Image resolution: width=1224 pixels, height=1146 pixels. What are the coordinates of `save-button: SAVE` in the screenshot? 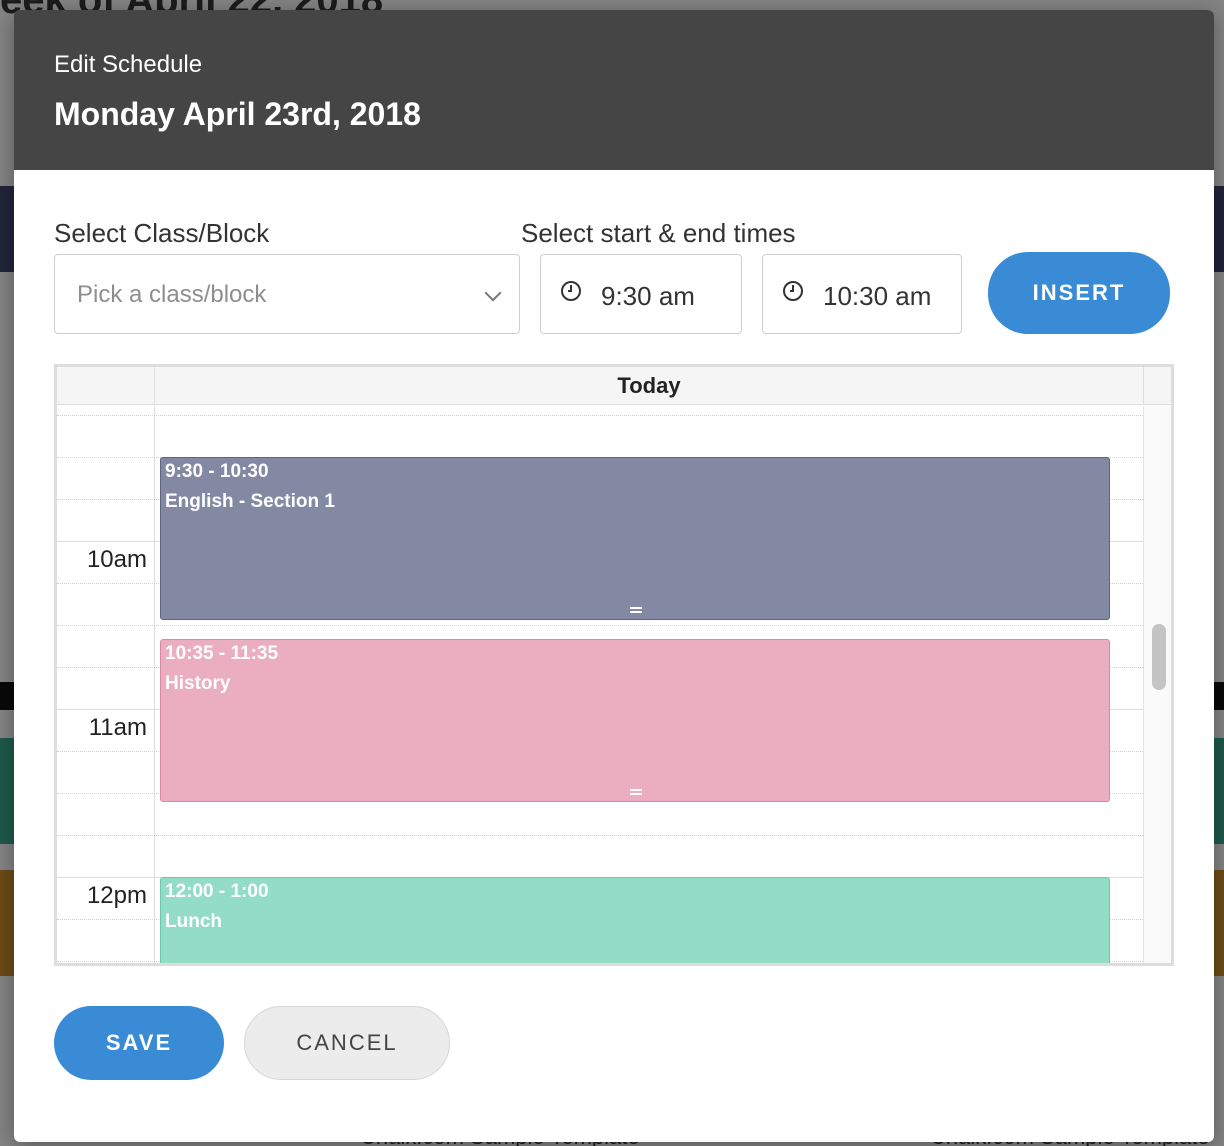 It's located at (139, 1043).